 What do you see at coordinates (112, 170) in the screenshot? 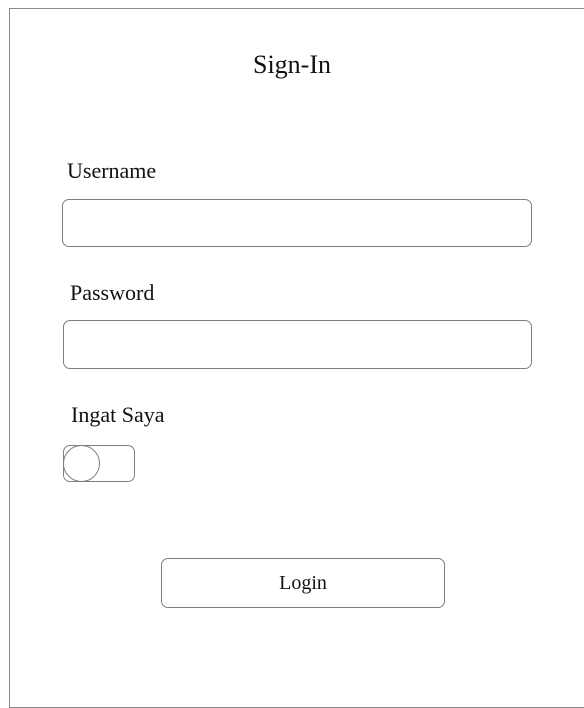
I see `username-label: Username` at bounding box center [112, 170].